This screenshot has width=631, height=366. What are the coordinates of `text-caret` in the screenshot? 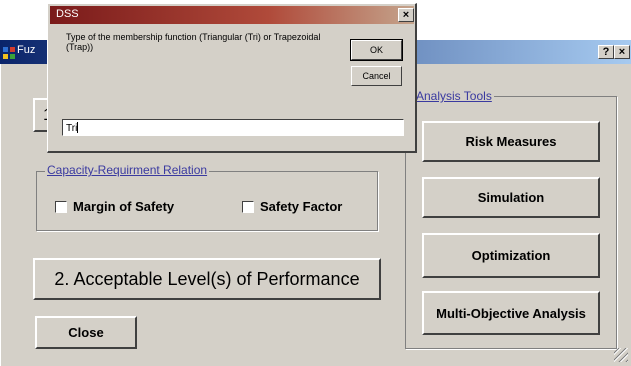 It's located at (78, 127).